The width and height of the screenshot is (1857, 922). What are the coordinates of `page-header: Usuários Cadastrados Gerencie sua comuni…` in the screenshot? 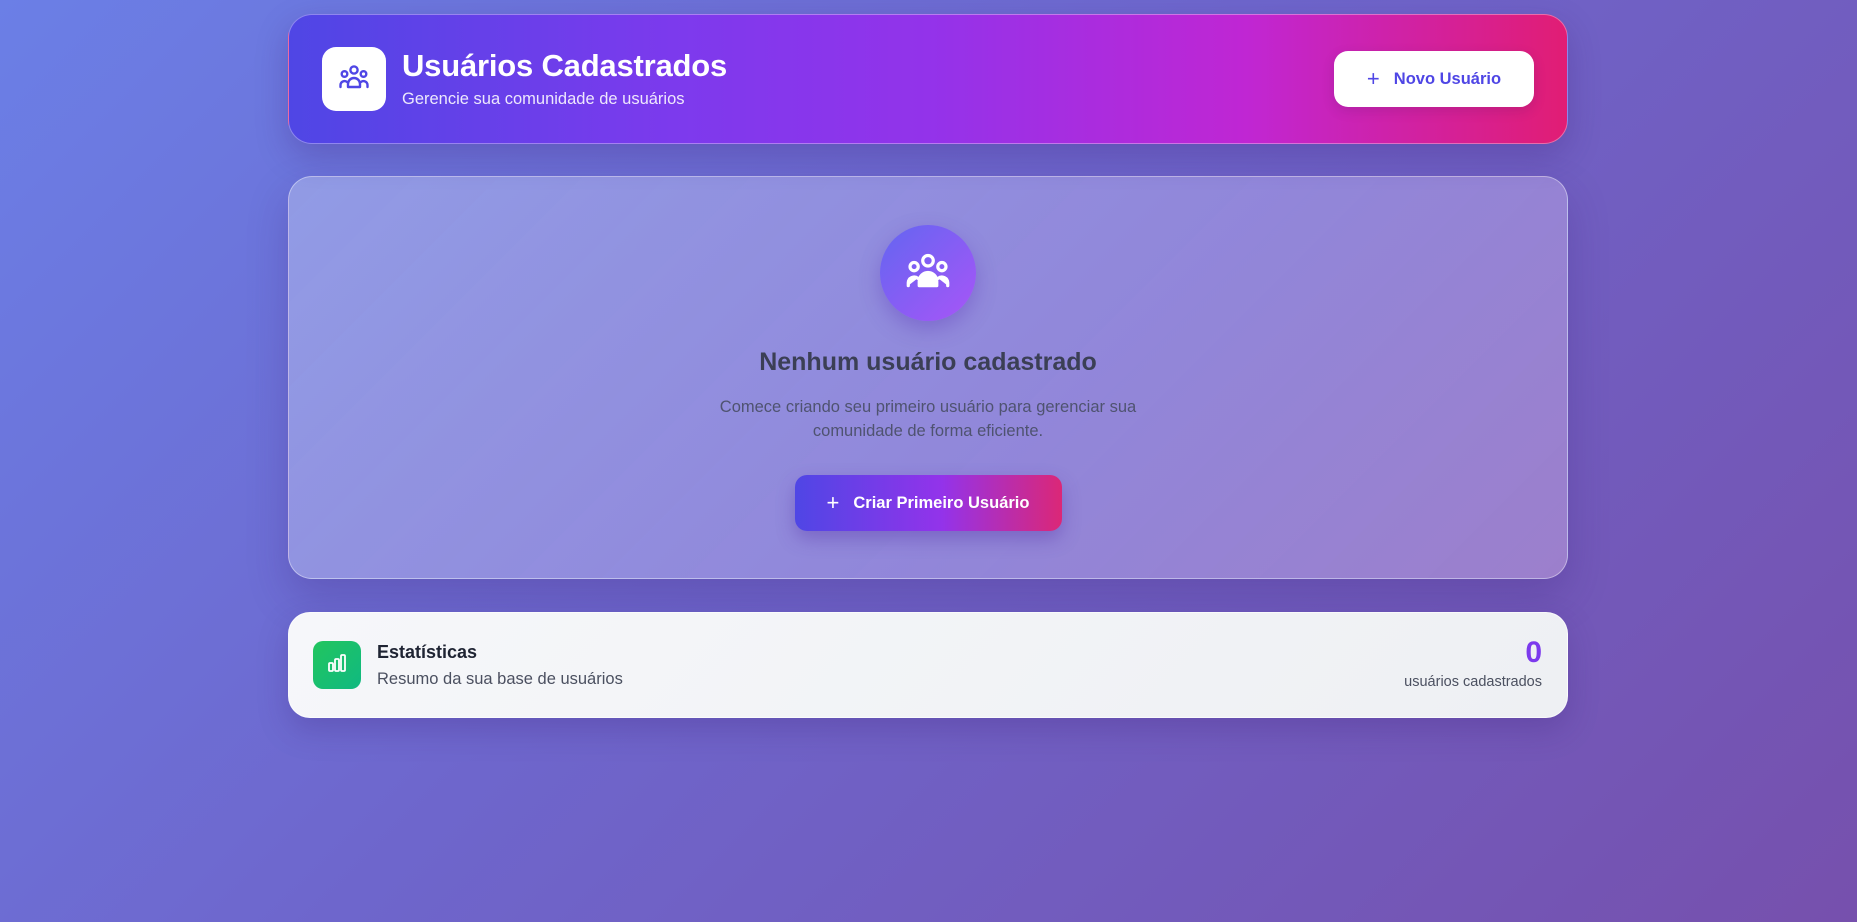 It's located at (928, 79).